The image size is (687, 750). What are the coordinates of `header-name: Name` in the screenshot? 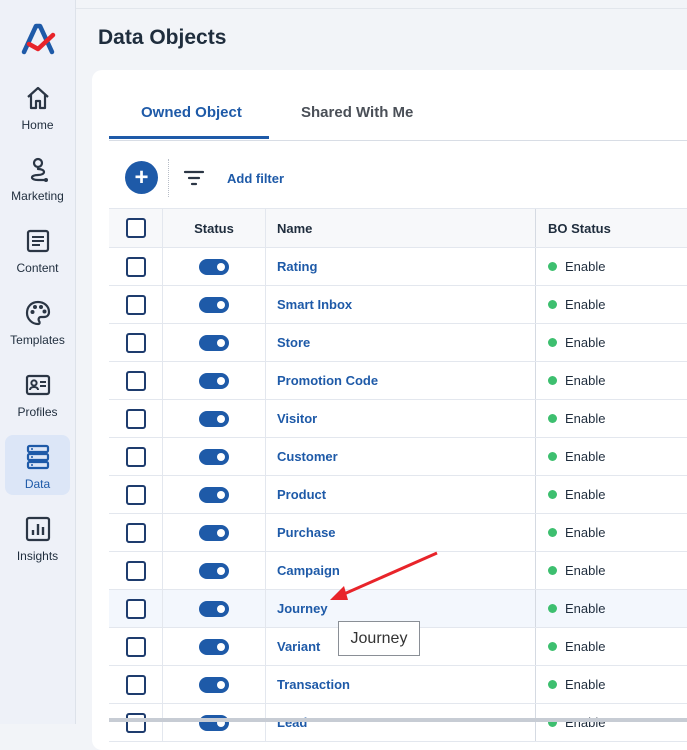 It's located at (294, 228).